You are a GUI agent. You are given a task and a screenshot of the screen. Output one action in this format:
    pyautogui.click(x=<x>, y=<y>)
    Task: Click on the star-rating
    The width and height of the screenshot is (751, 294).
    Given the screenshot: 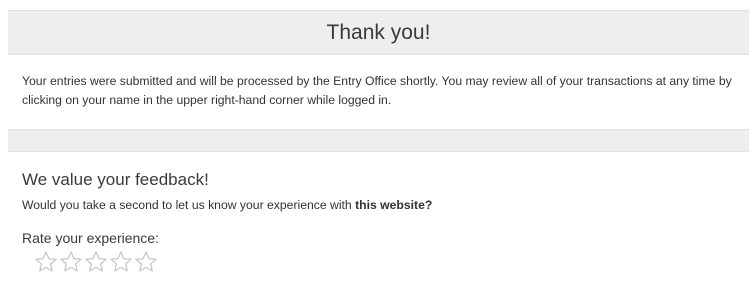 What is the action you would take?
    pyautogui.click(x=384, y=262)
    